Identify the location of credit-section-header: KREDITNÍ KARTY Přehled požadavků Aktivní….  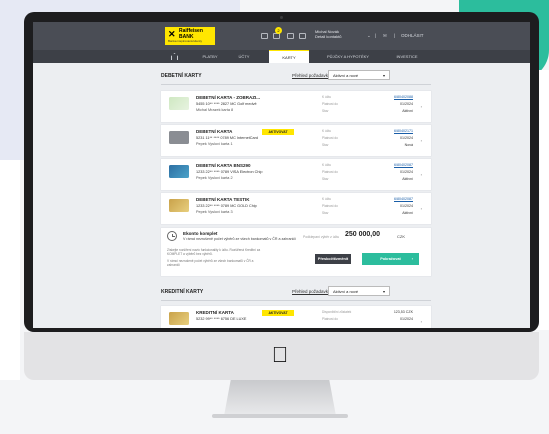
(296, 292).